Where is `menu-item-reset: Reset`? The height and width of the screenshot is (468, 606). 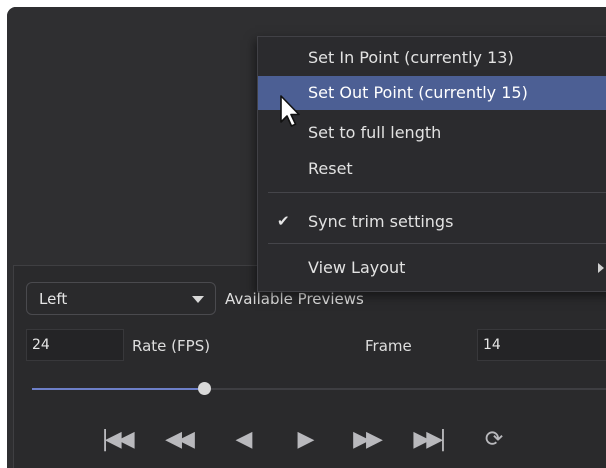 menu-item-reset: Reset is located at coordinates (432, 169).